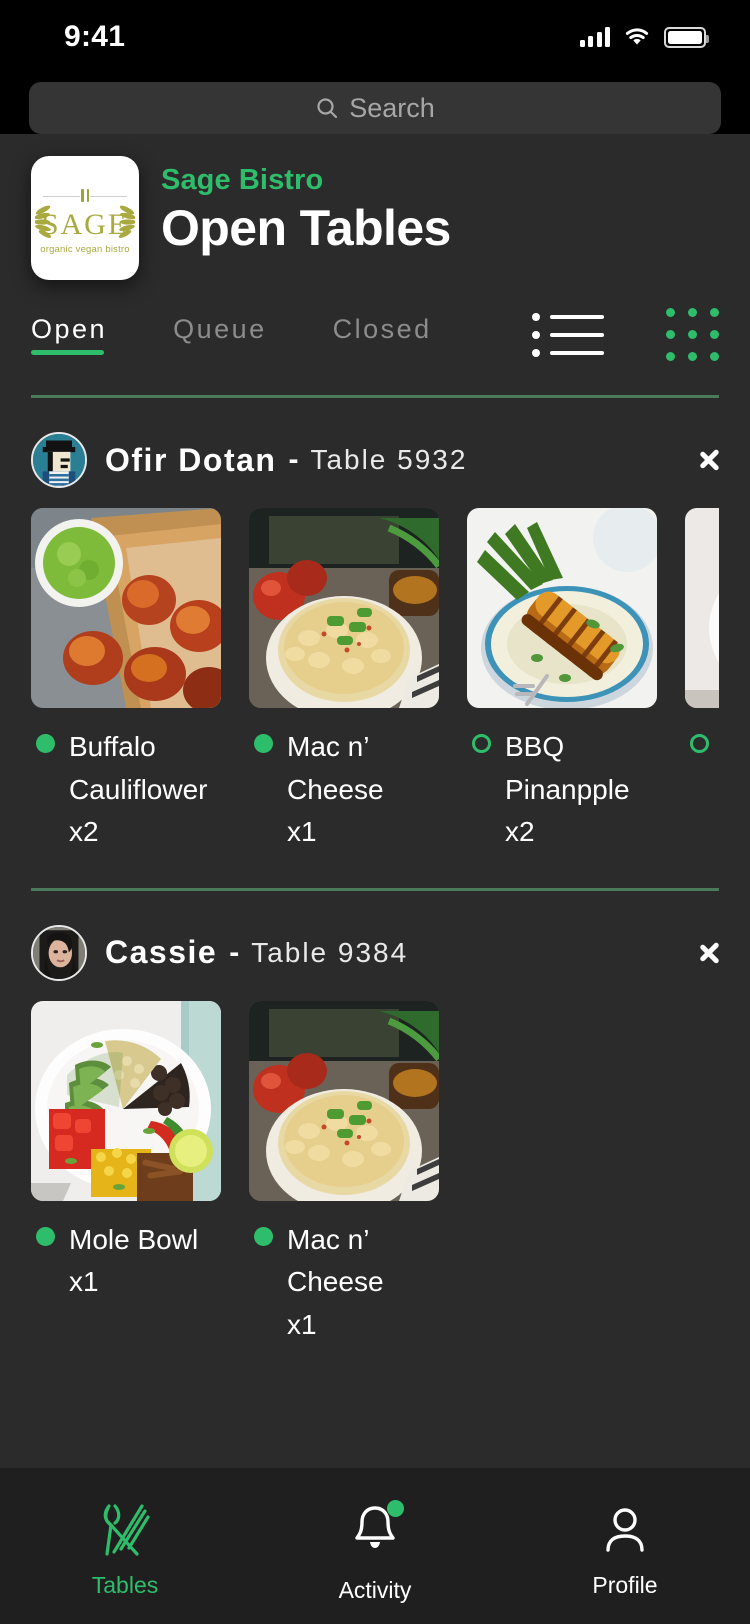  What do you see at coordinates (95, 36) in the screenshot?
I see `status-bar-clock: 9:41` at bounding box center [95, 36].